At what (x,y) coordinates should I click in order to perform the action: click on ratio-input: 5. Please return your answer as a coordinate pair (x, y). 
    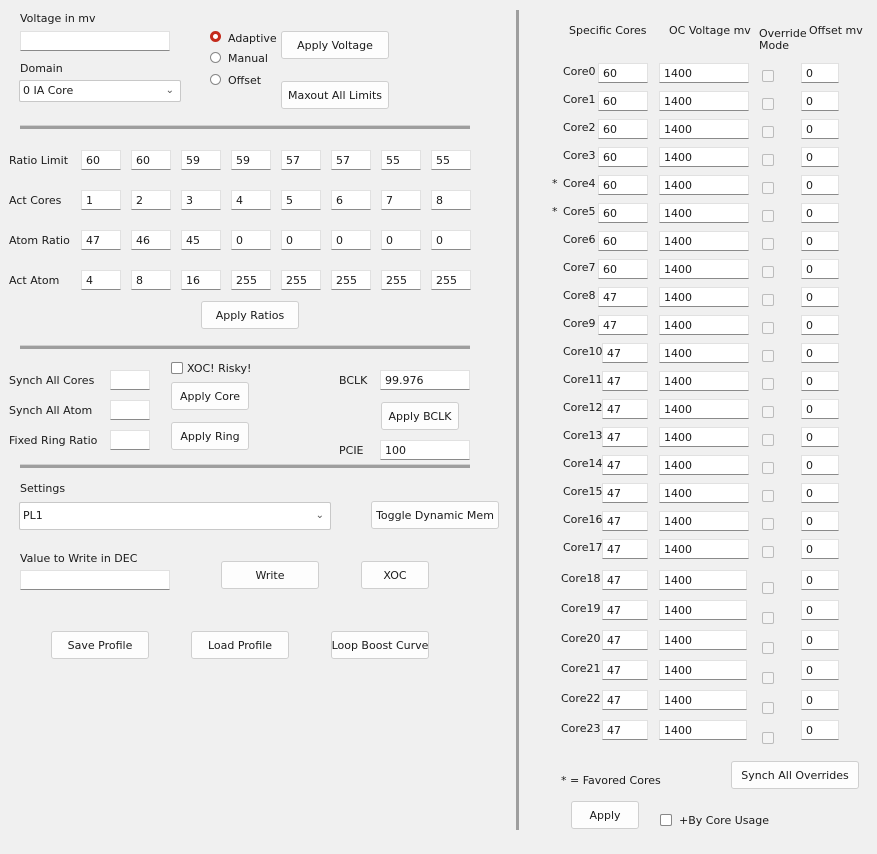
    Looking at the image, I should click on (301, 200).